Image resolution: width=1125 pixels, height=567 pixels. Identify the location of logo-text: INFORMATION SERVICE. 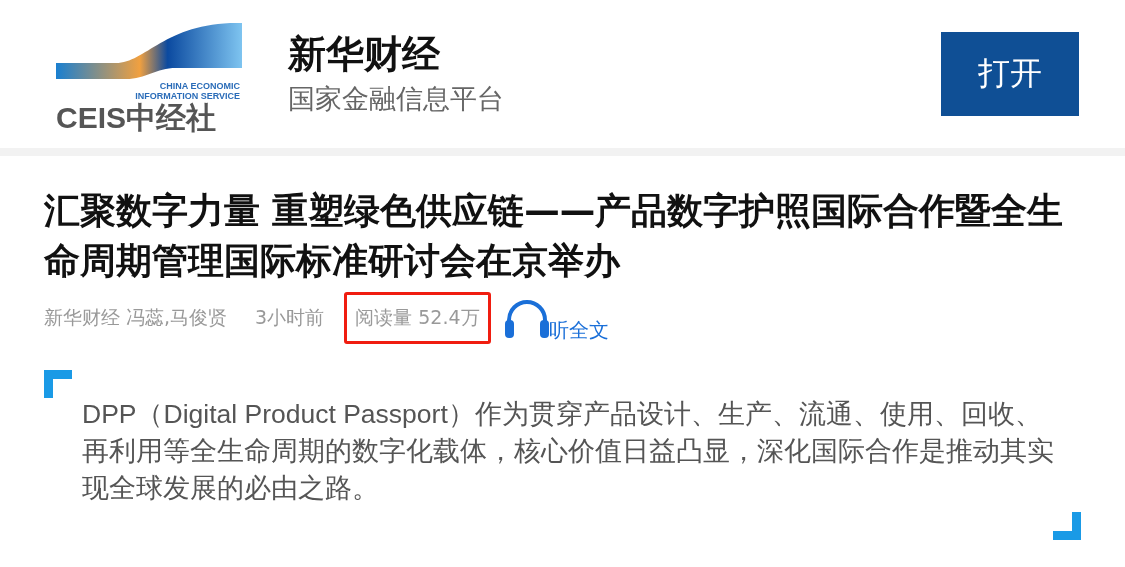
(187, 96).